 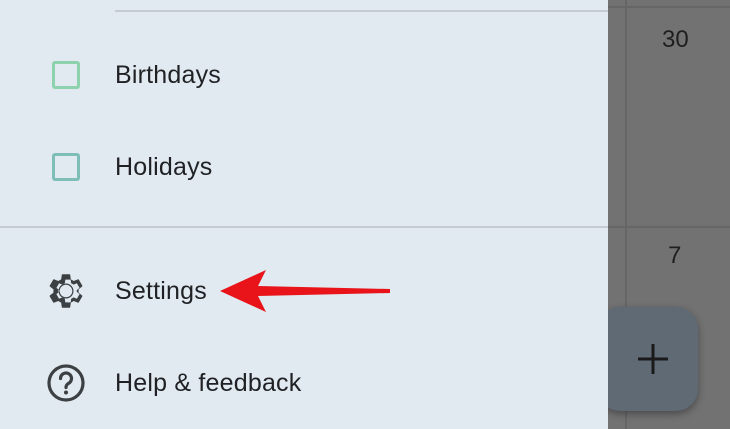 I want to click on help-circle-icon, so click(x=66, y=383).